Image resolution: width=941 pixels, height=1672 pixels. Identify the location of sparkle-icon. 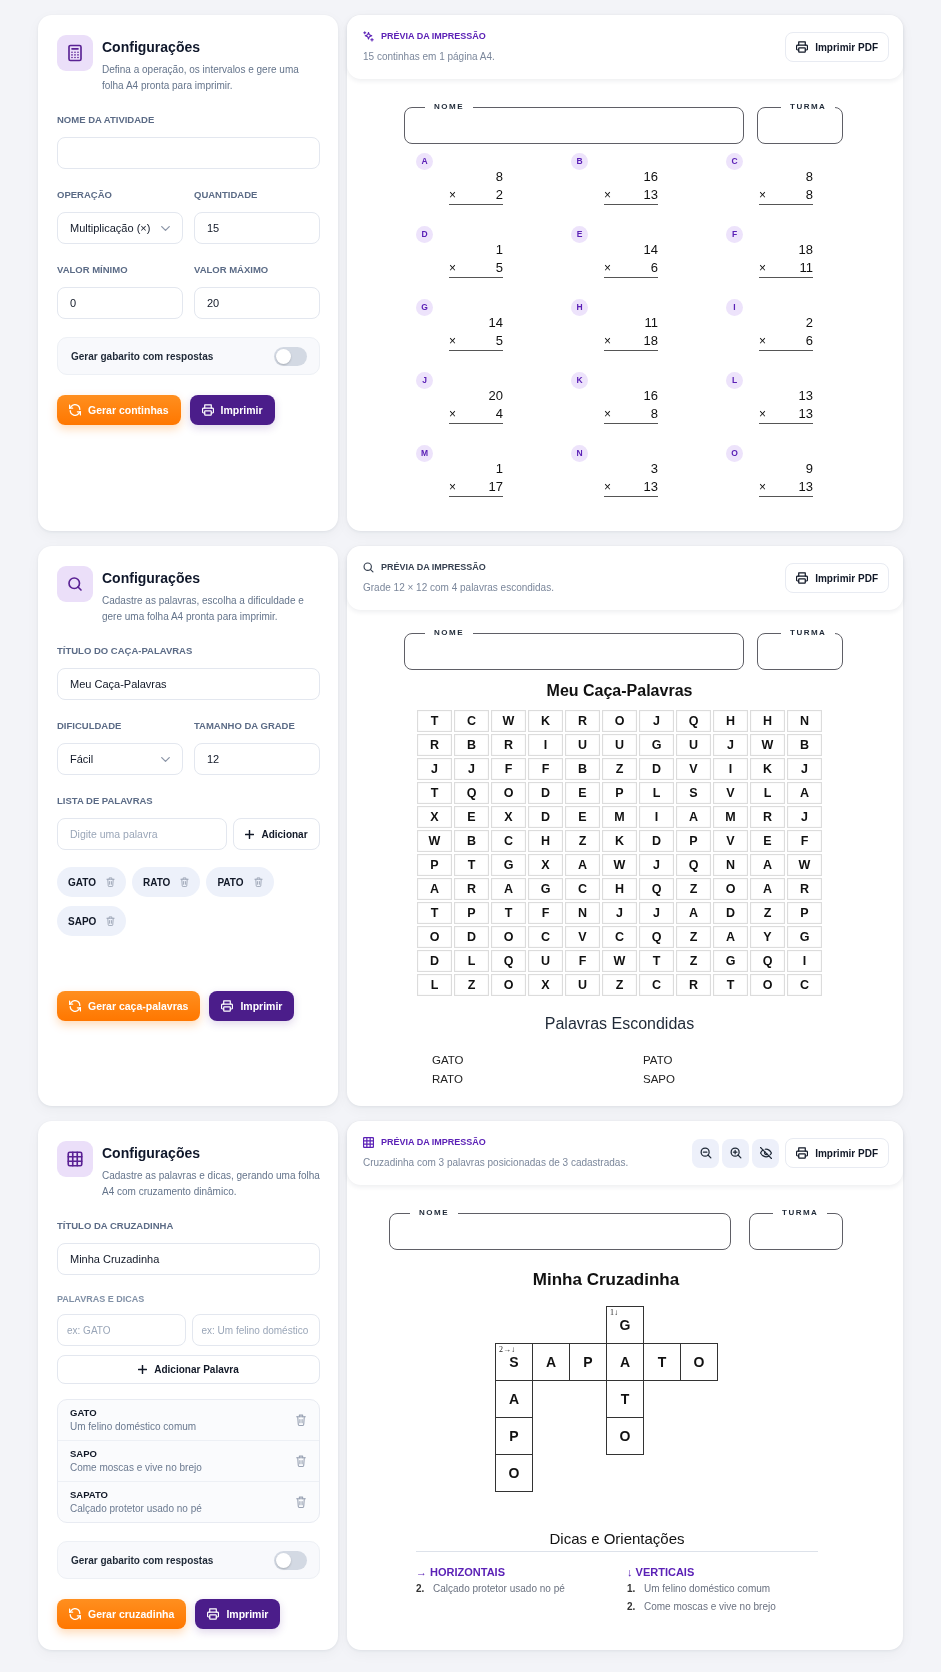
(368, 36).